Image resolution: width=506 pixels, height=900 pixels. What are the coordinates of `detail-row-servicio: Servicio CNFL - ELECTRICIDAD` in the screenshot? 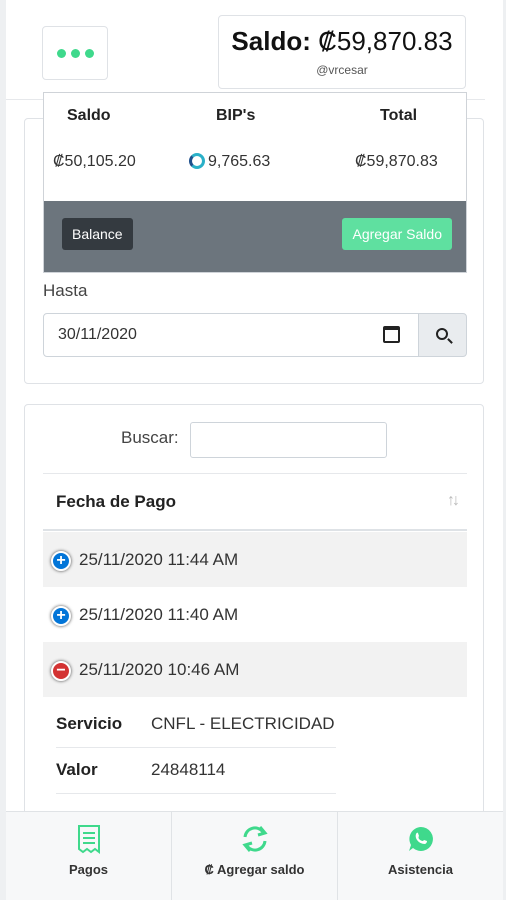 It's located at (196, 725).